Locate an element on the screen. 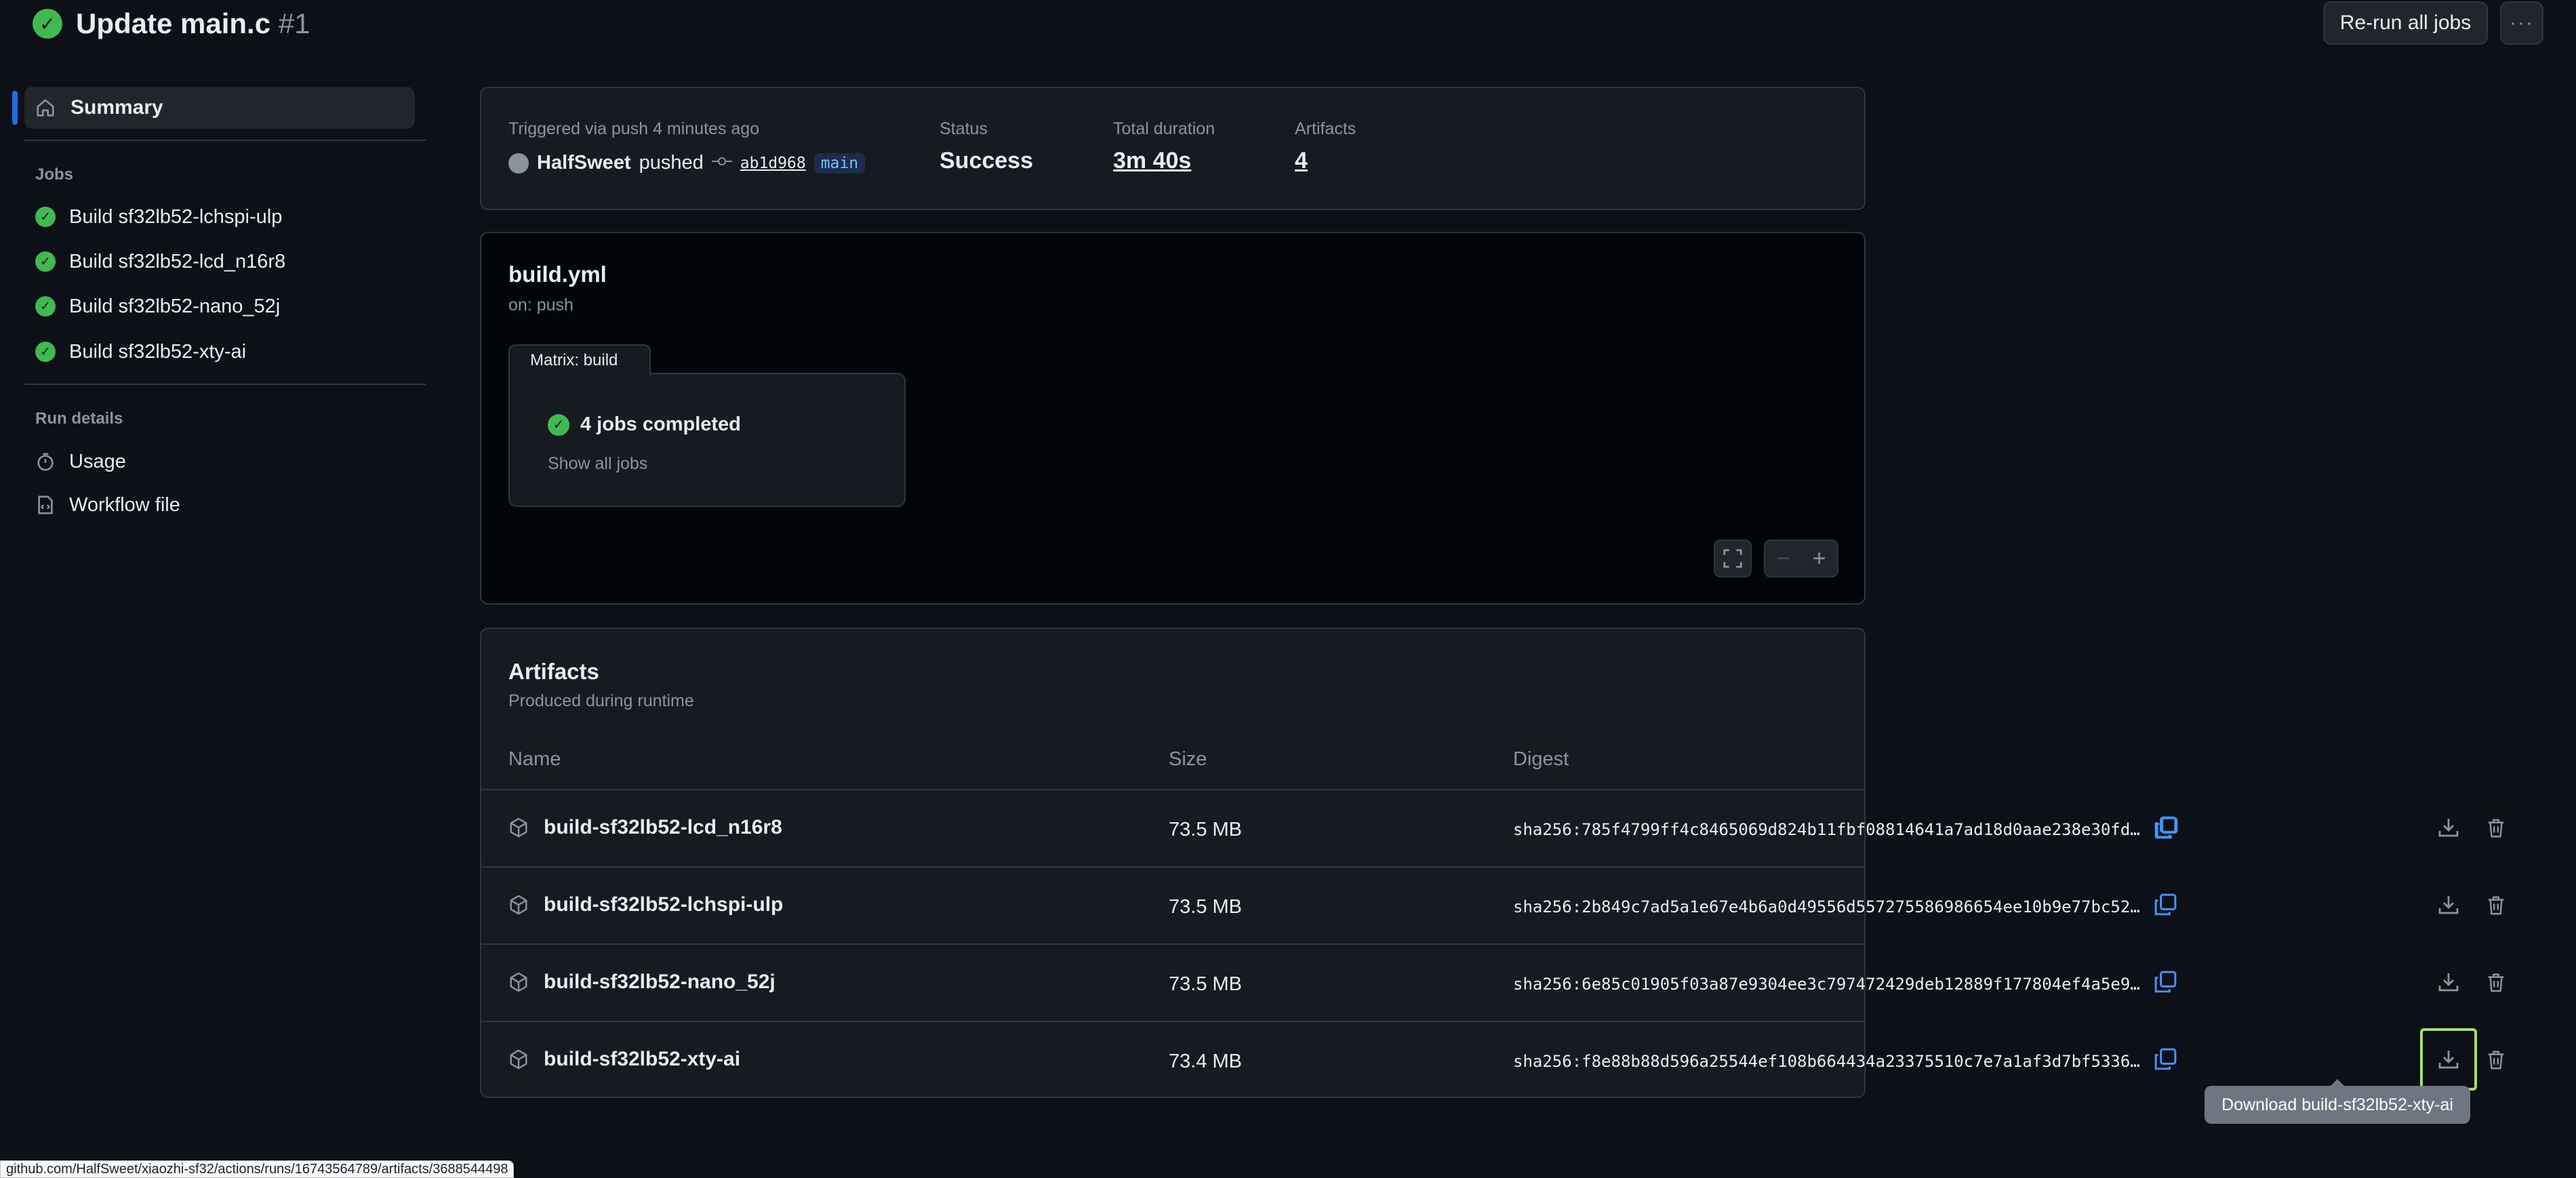 The height and width of the screenshot is (1178, 2576). more-options-button: ··· is located at coordinates (2521, 23).